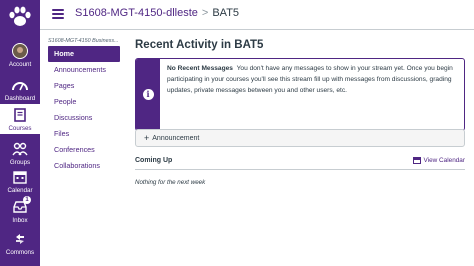 This screenshot has width=474, height=266. I want to click on page-header: S1608-MGT-4150-dlleste > BAT5, so click(257, 15).